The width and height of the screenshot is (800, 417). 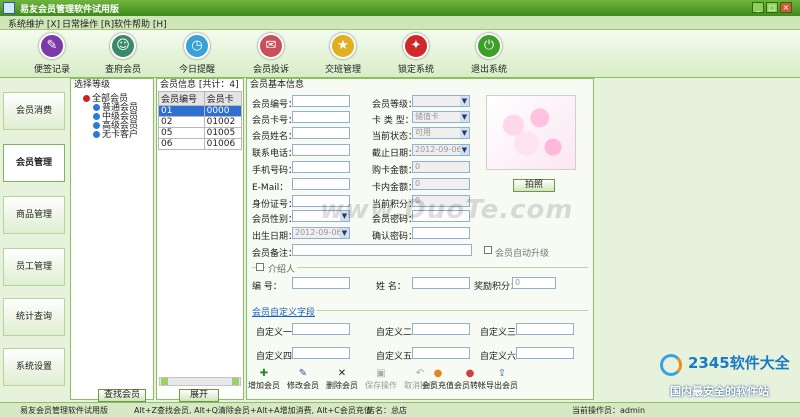 What do you see at coordinates (52, 54) in the screenshot?
I see `toolbar-notes-button: ✎ 便签记录` at bounding box center [52, 54].